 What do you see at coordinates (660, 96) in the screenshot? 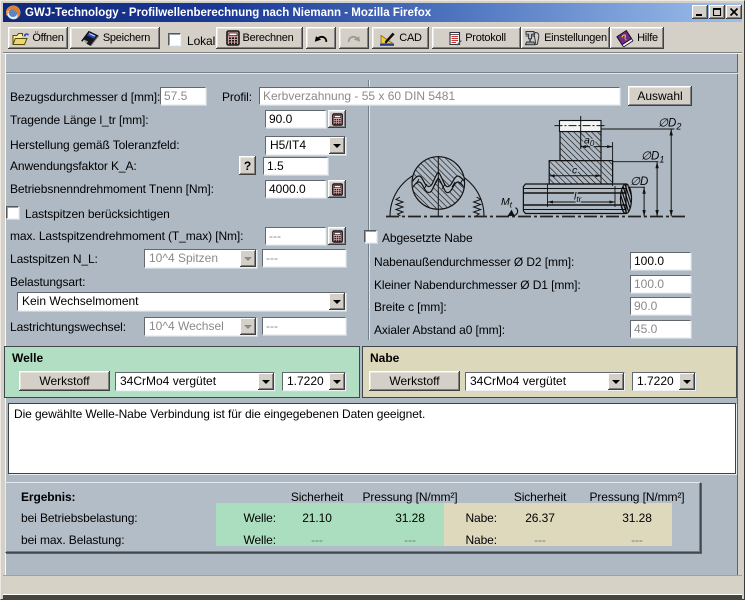
I see `select-profile-button: Auswahl` at bounding box center [660, 96].